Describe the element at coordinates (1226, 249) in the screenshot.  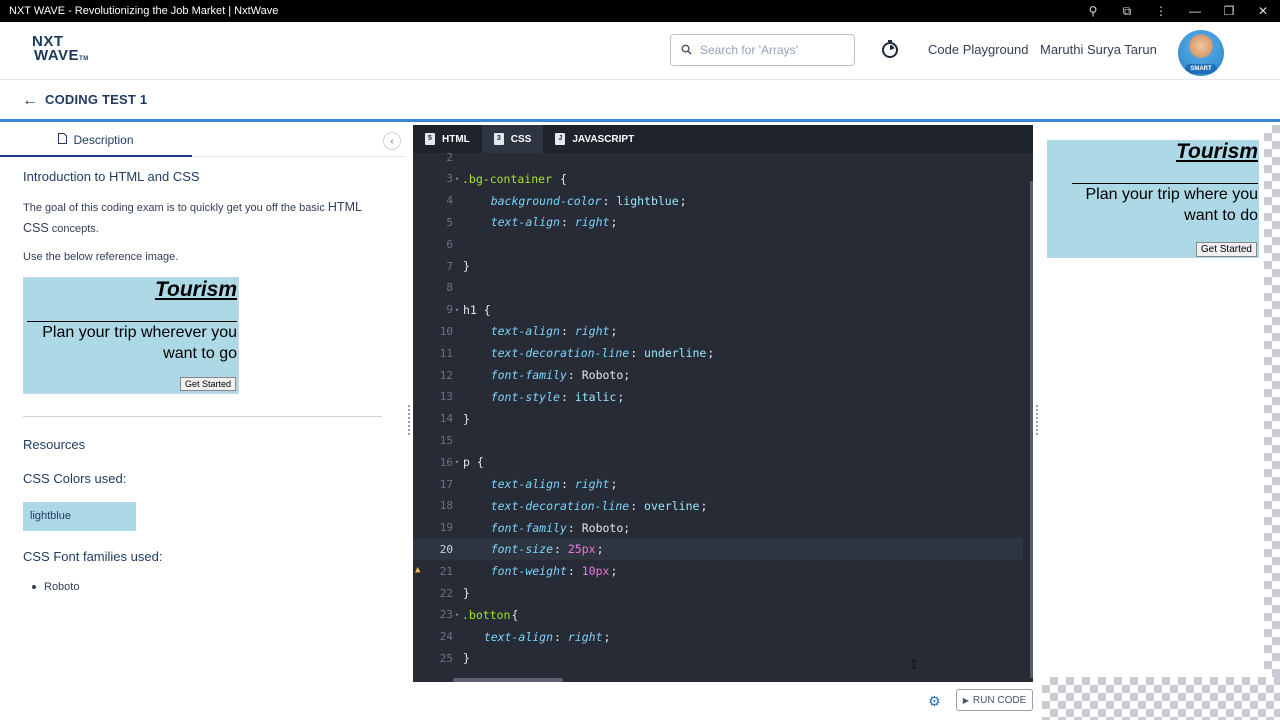
I see `preview-get-started-button: Get Started` at that location.